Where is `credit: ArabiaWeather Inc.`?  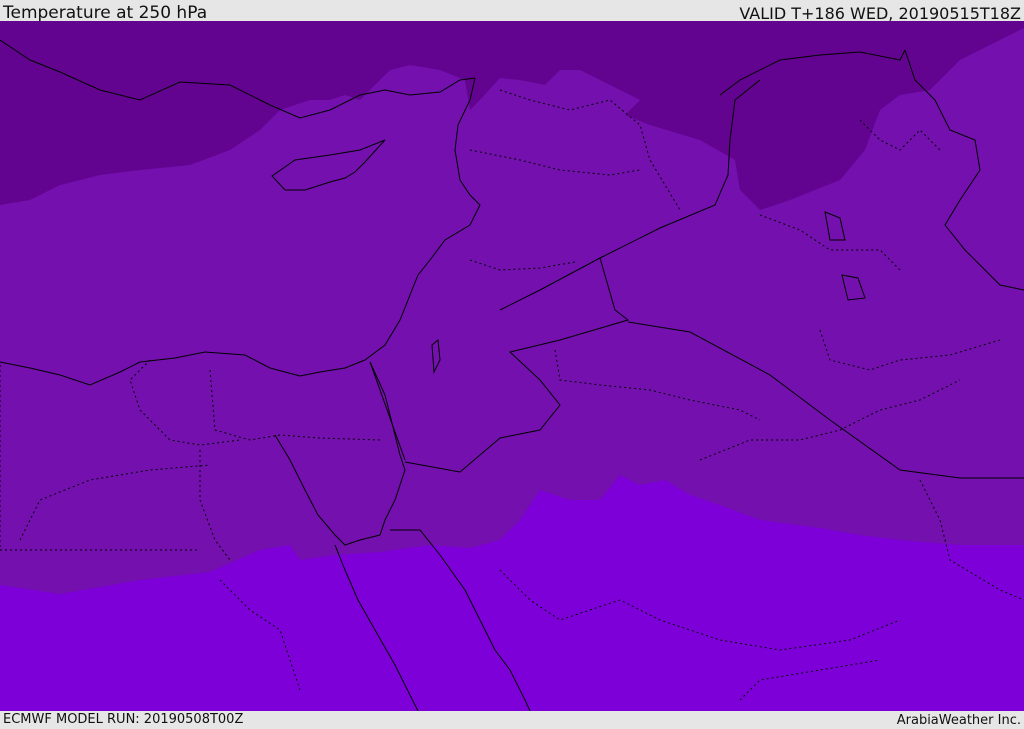 credit: ArabiaWeather Inc. is located at coordinates (958, 720).